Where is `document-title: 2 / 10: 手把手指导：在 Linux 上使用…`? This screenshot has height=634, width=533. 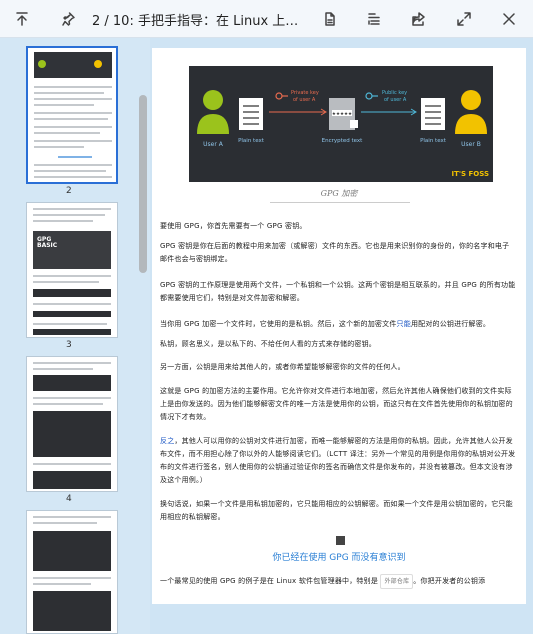 document-title: 2 / 10: 手把手指导：在 Linux 上使用… is located at coordinates (197, 19).